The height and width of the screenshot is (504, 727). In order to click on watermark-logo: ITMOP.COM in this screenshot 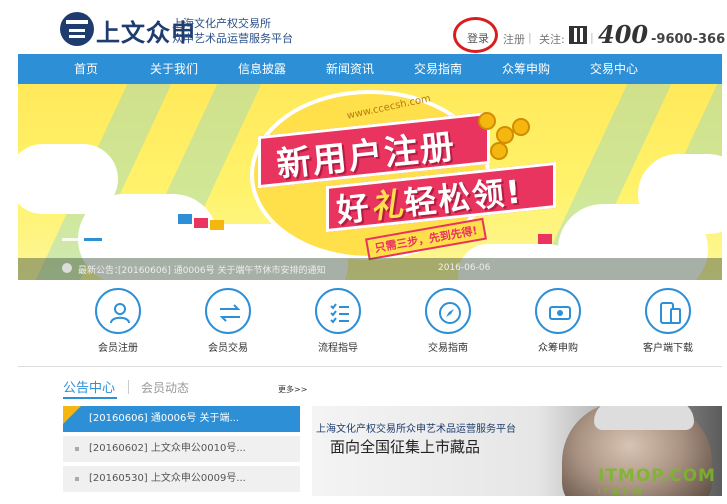, I will do `click(657, 476)`.